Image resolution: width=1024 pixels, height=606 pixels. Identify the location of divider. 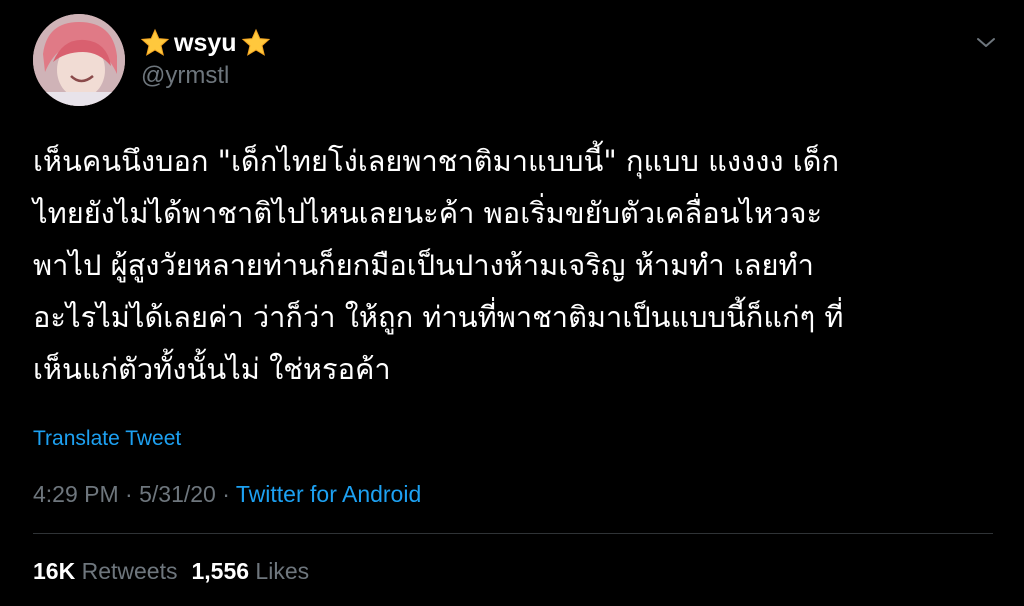
(513, 533).